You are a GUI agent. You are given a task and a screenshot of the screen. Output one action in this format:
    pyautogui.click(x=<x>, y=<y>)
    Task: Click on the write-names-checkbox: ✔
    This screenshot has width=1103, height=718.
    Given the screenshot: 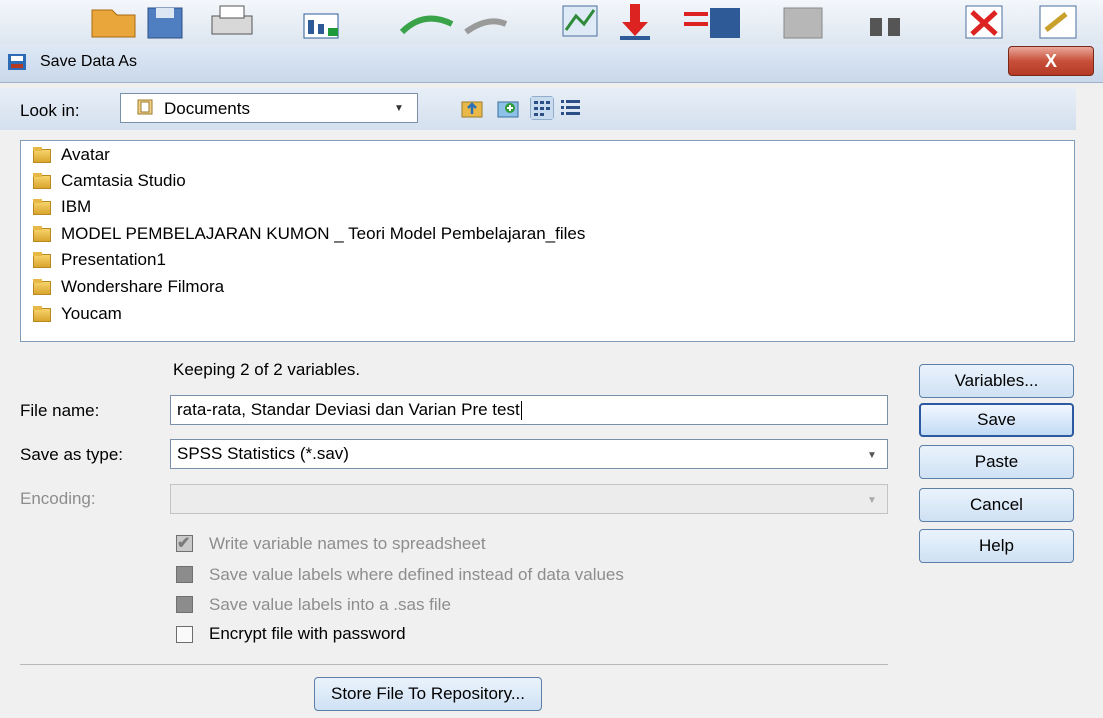 What is the action you would take?
    pyautogui.click(x=184, y=543)
    